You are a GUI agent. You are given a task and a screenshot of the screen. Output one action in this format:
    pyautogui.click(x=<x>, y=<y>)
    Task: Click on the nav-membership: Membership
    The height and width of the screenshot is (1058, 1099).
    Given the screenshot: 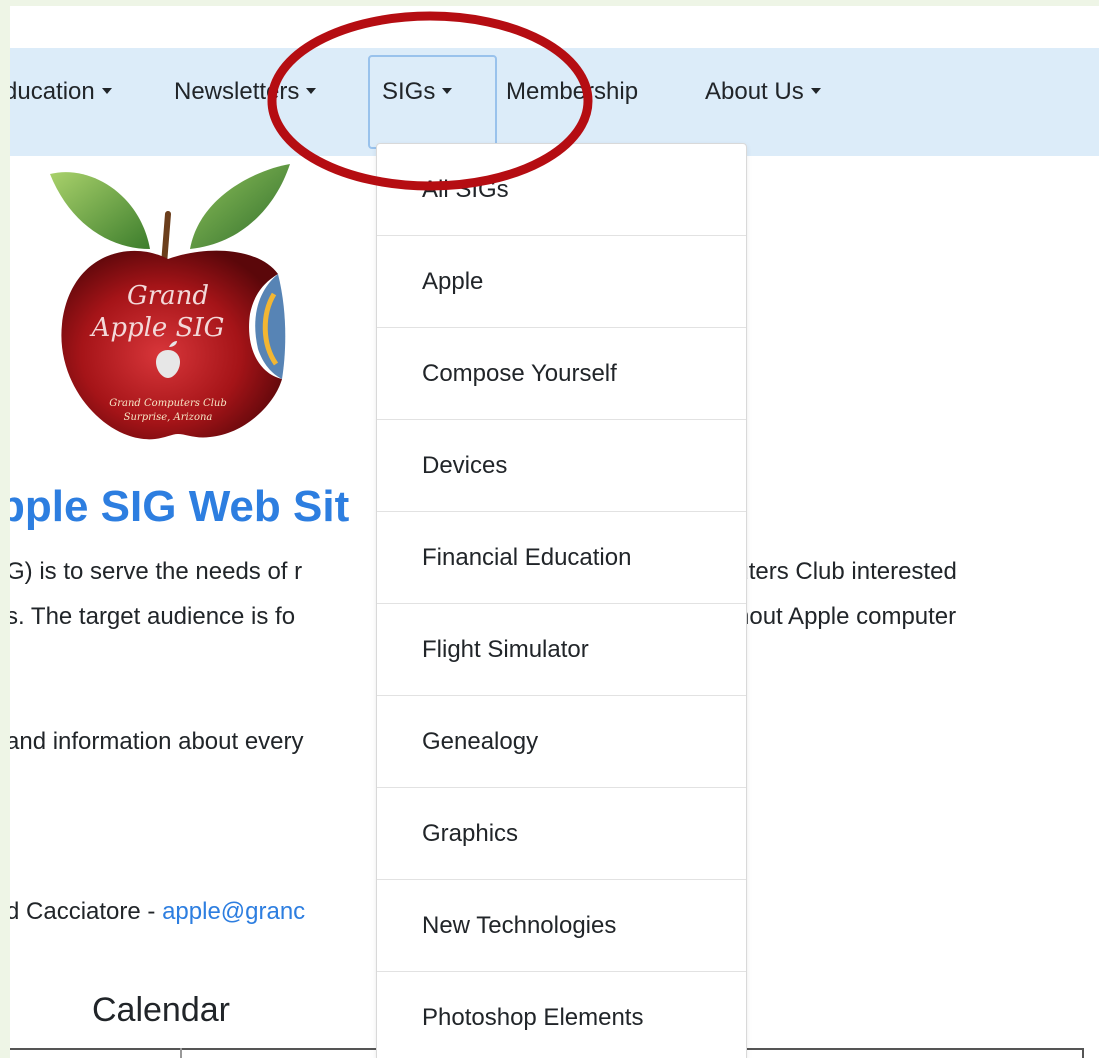 What is the action you would take?
    pyautogui.click(x=572, y=92)
    